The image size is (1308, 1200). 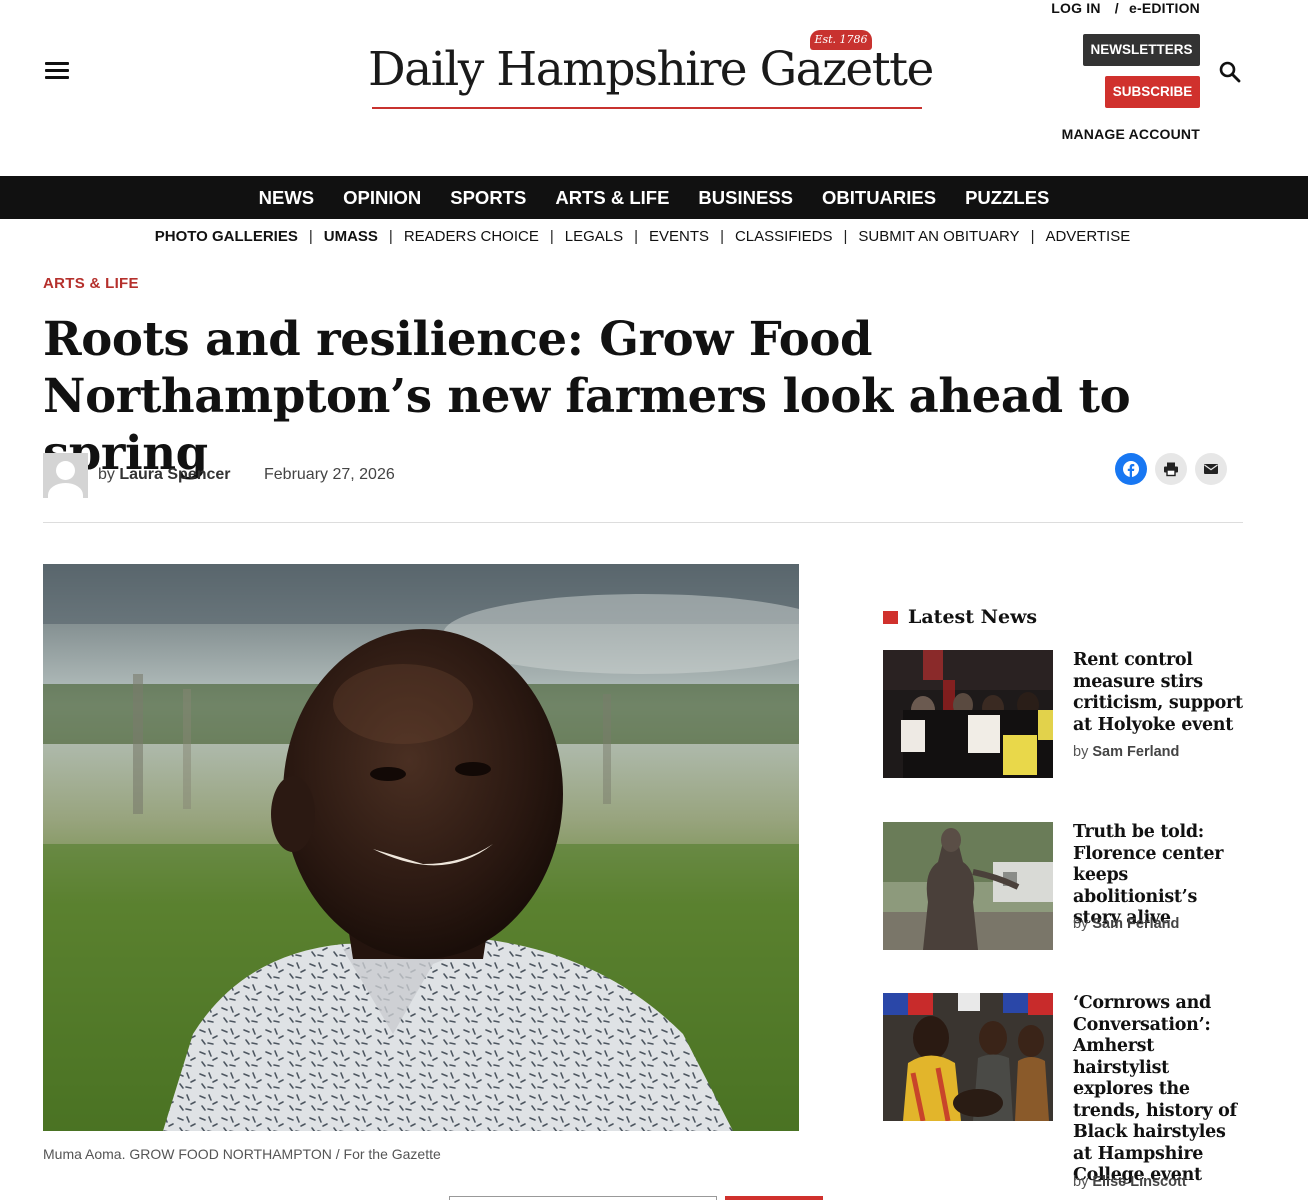 I want to click on search-icon, so click(x=1230, y=72).